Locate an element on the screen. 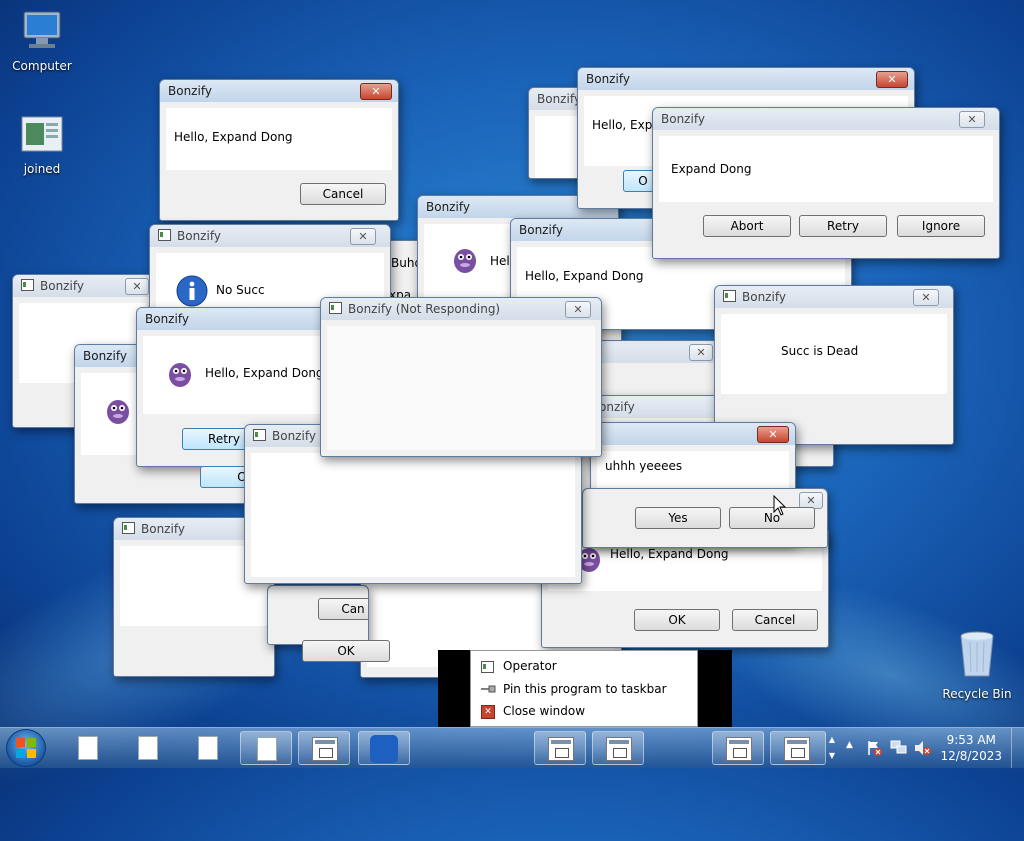 The height and width of the screenshot is (841, 1024). message-window: Bonzify ✕ Succ is Dead is located at coordinates (834, 365).